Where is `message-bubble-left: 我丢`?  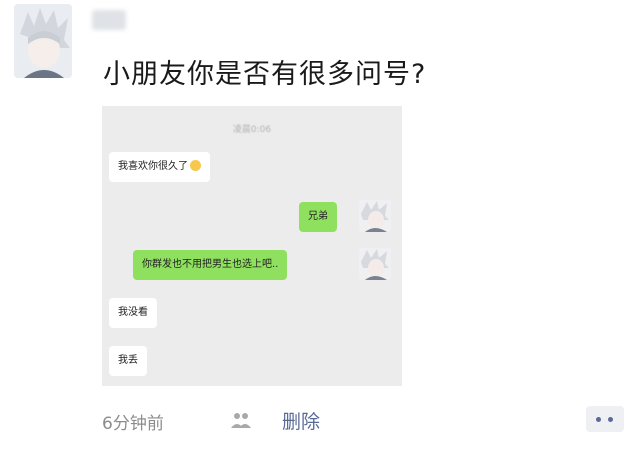
message-bubble-left: 我丢 is located at coordinates (128, 361).